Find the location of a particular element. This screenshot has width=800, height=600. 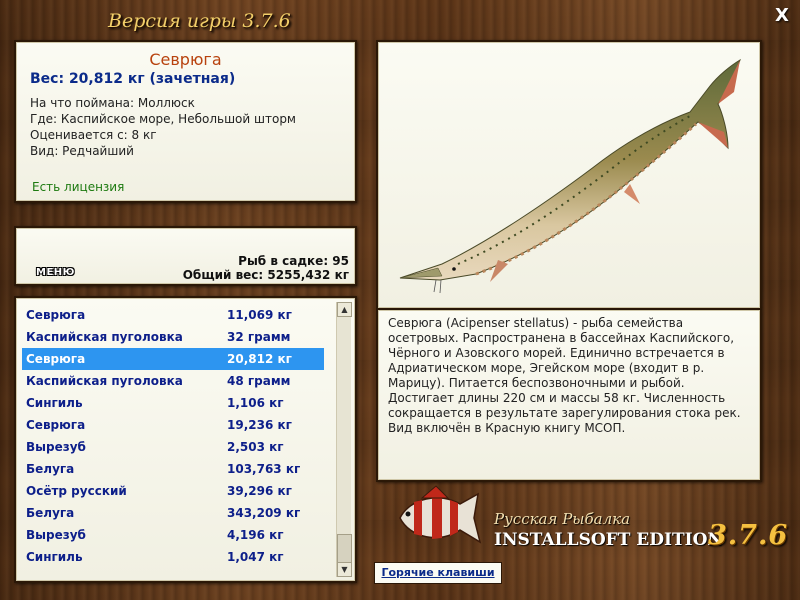

catch-row-weight: 32 грамм is located at coordinates (259, 337).